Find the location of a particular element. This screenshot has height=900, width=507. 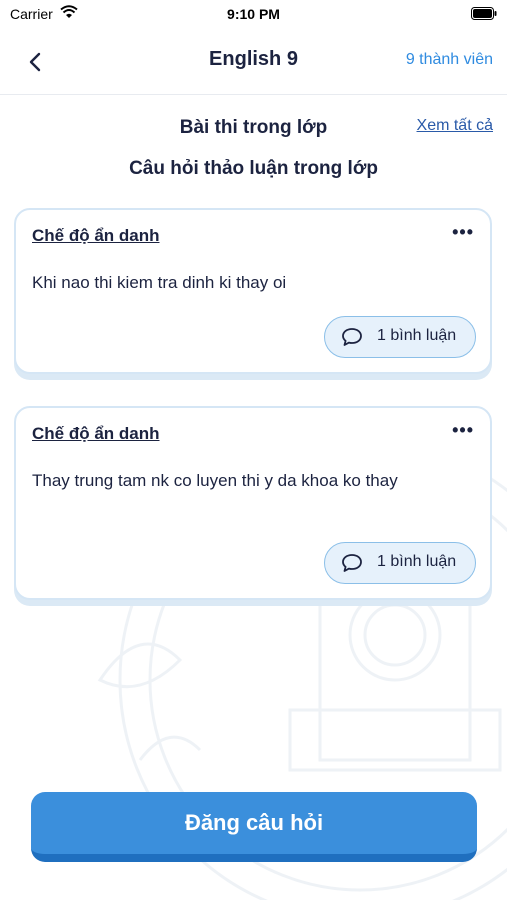

post-text: Khi nao thi kiem tra dinh ki thay oi is located at coordinates (159, 282).